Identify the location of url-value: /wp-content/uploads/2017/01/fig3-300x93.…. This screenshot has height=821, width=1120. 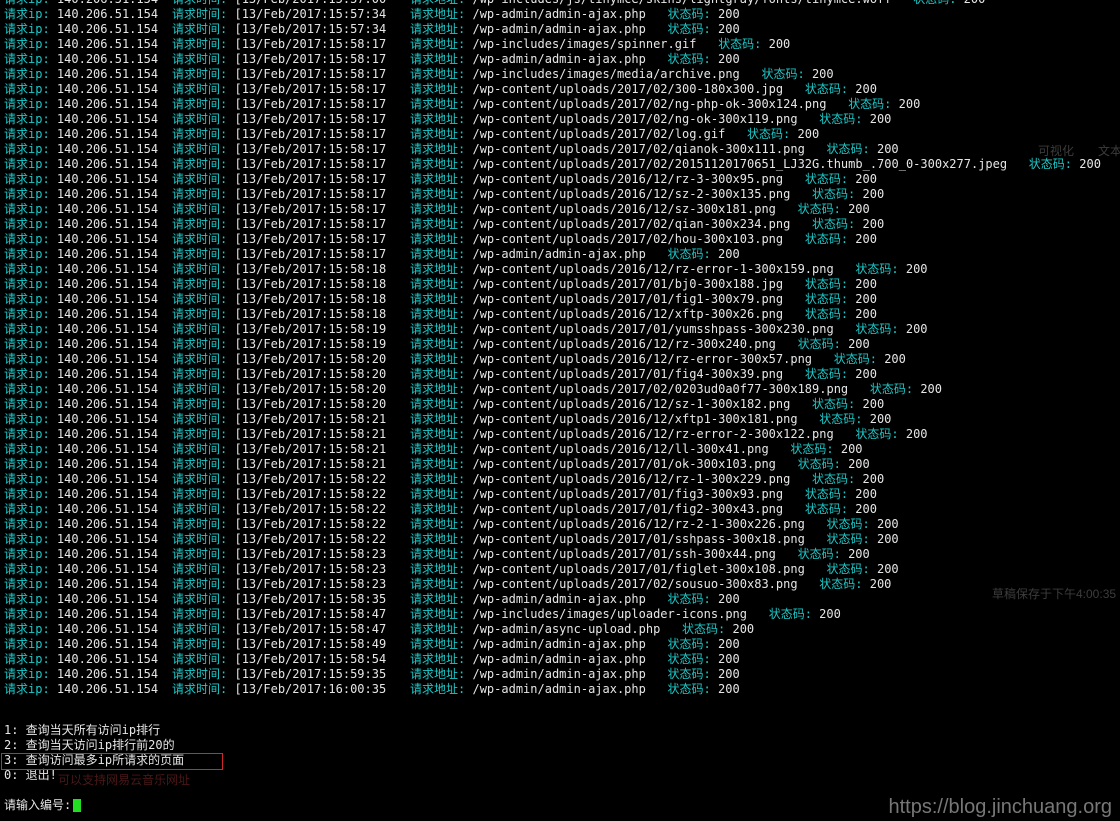
(628, 494).